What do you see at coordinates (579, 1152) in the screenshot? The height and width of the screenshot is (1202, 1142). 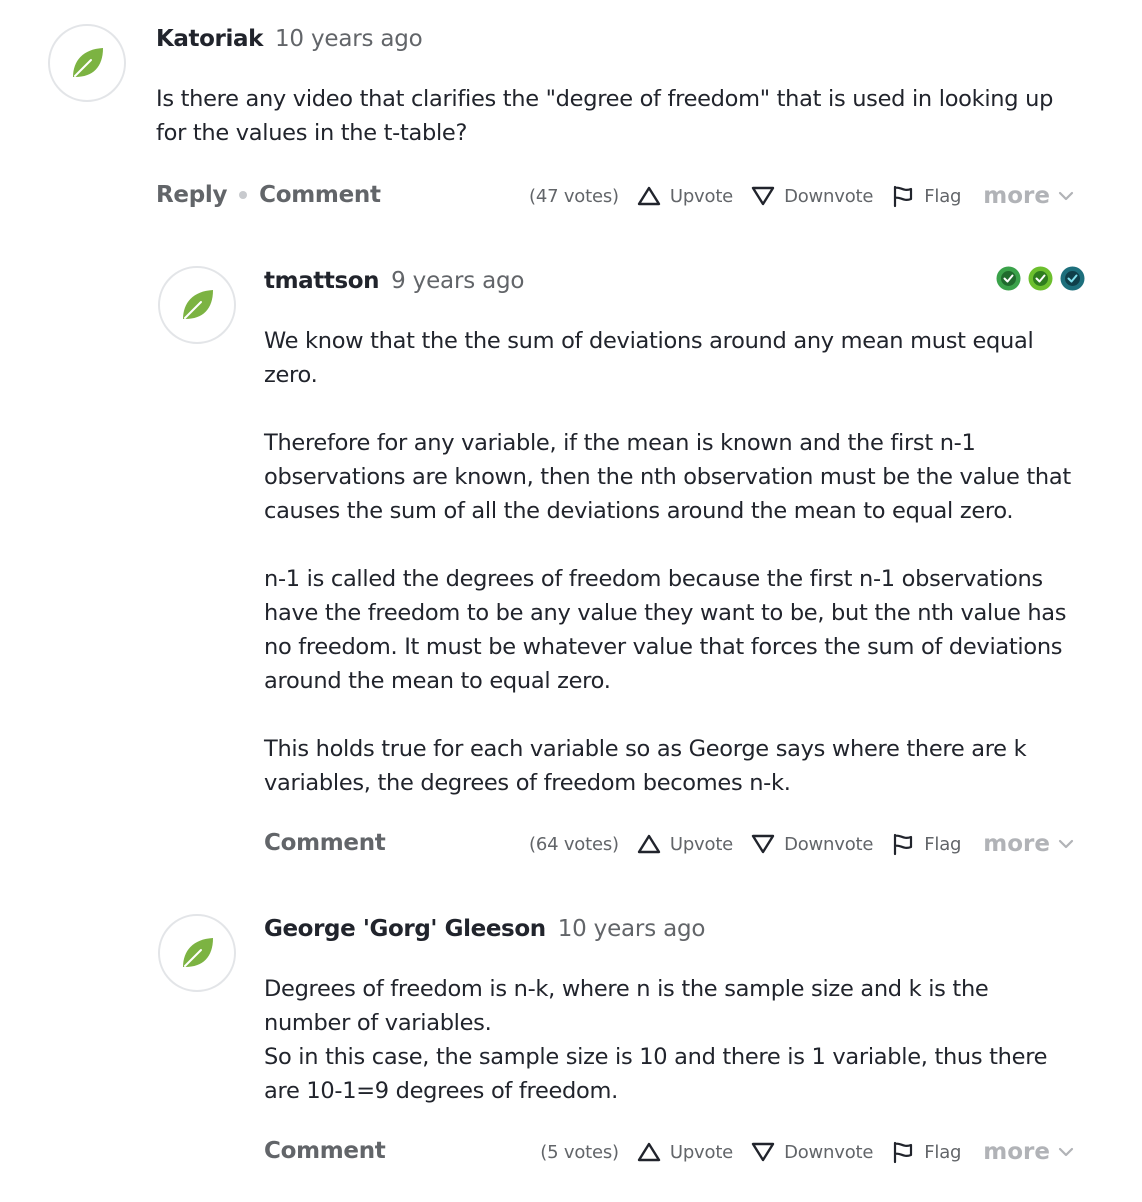 I see `vote-count: (5 votes)` at bounding box center [579, 1152].